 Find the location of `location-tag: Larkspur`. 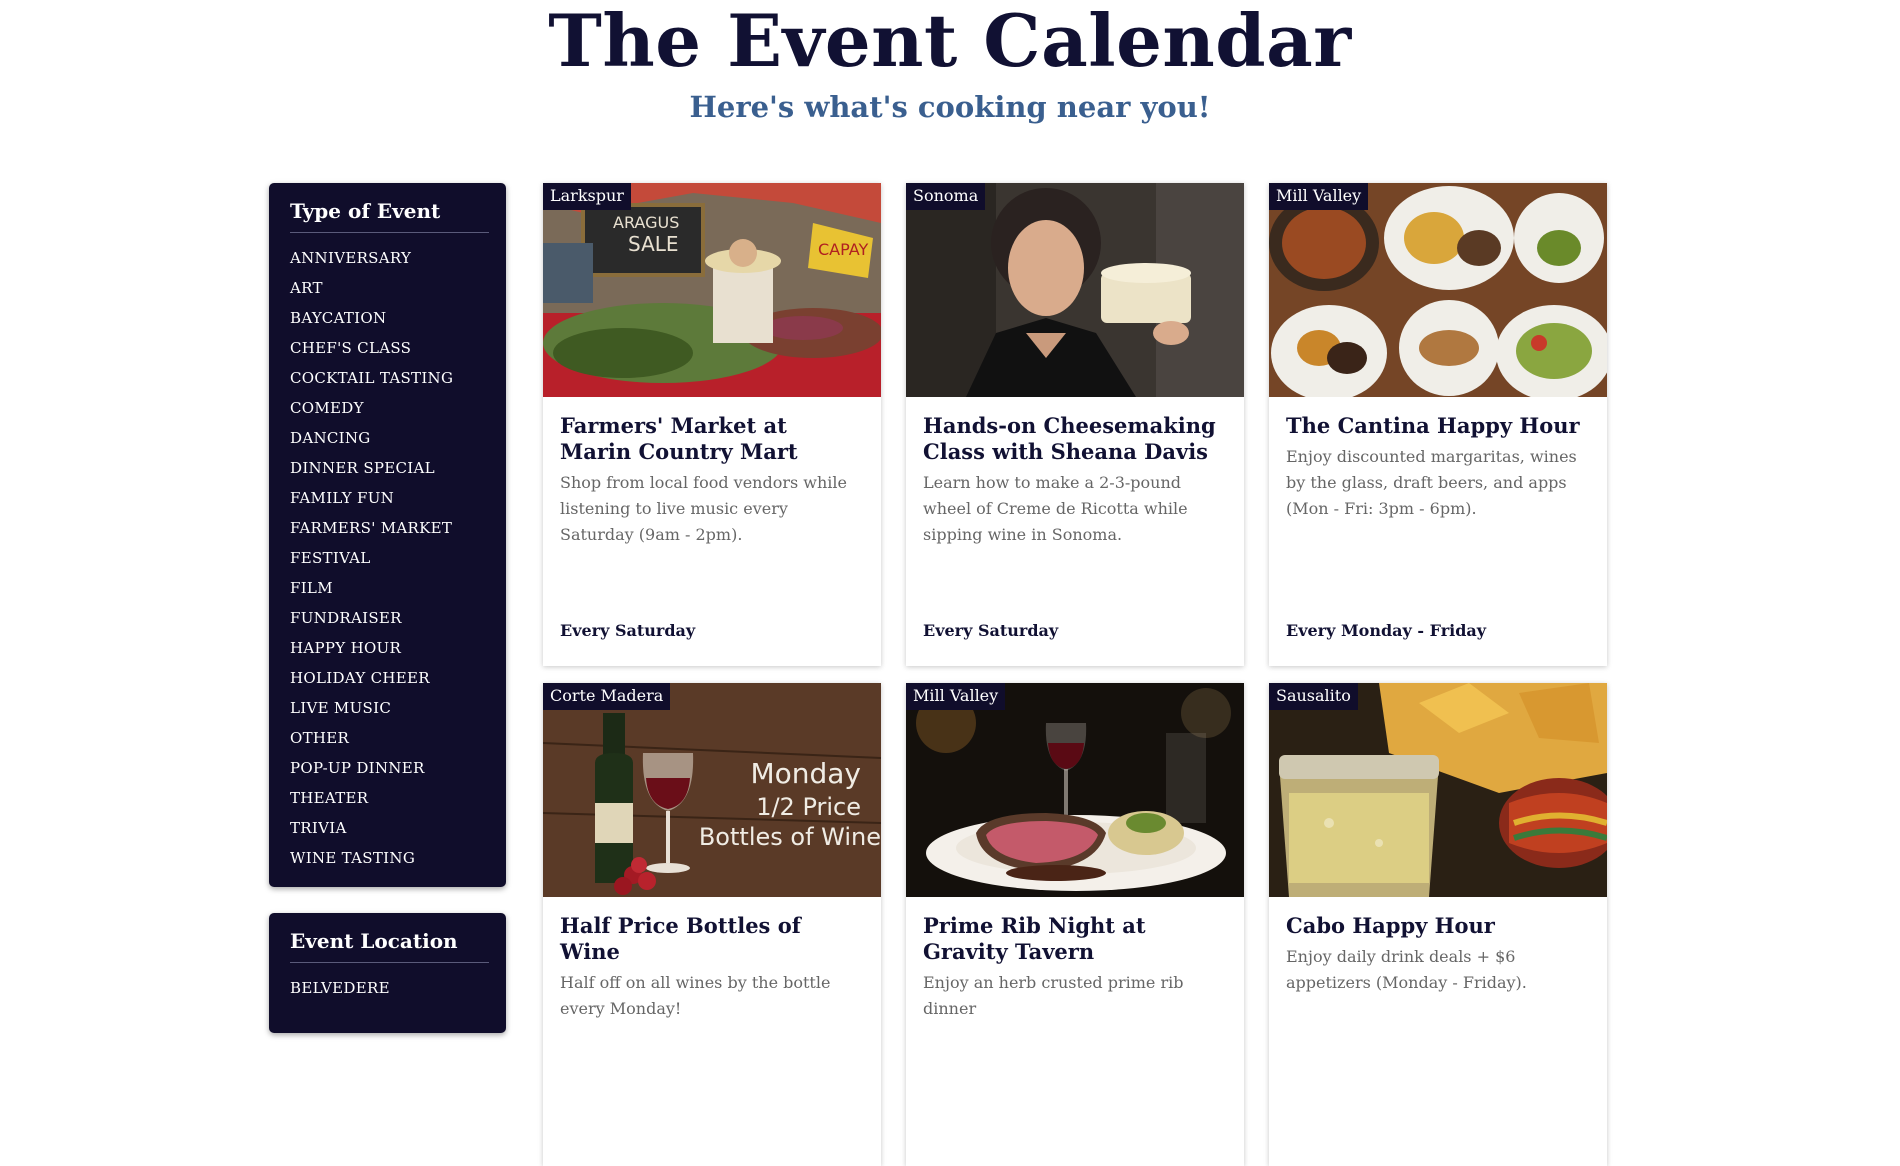

location-tag: Larkspur is located at coordinates (587, 196).